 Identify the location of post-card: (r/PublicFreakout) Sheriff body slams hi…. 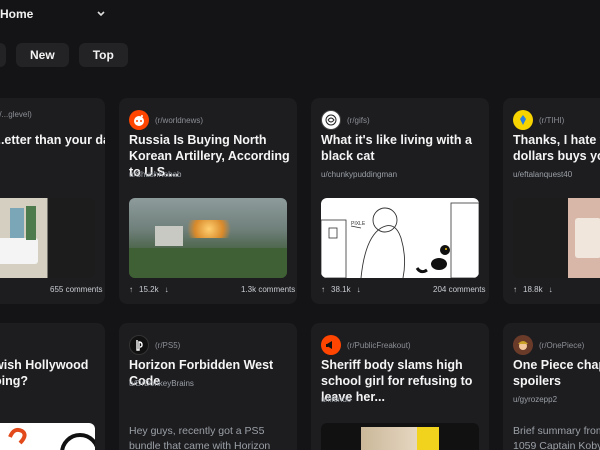
(400, 386).